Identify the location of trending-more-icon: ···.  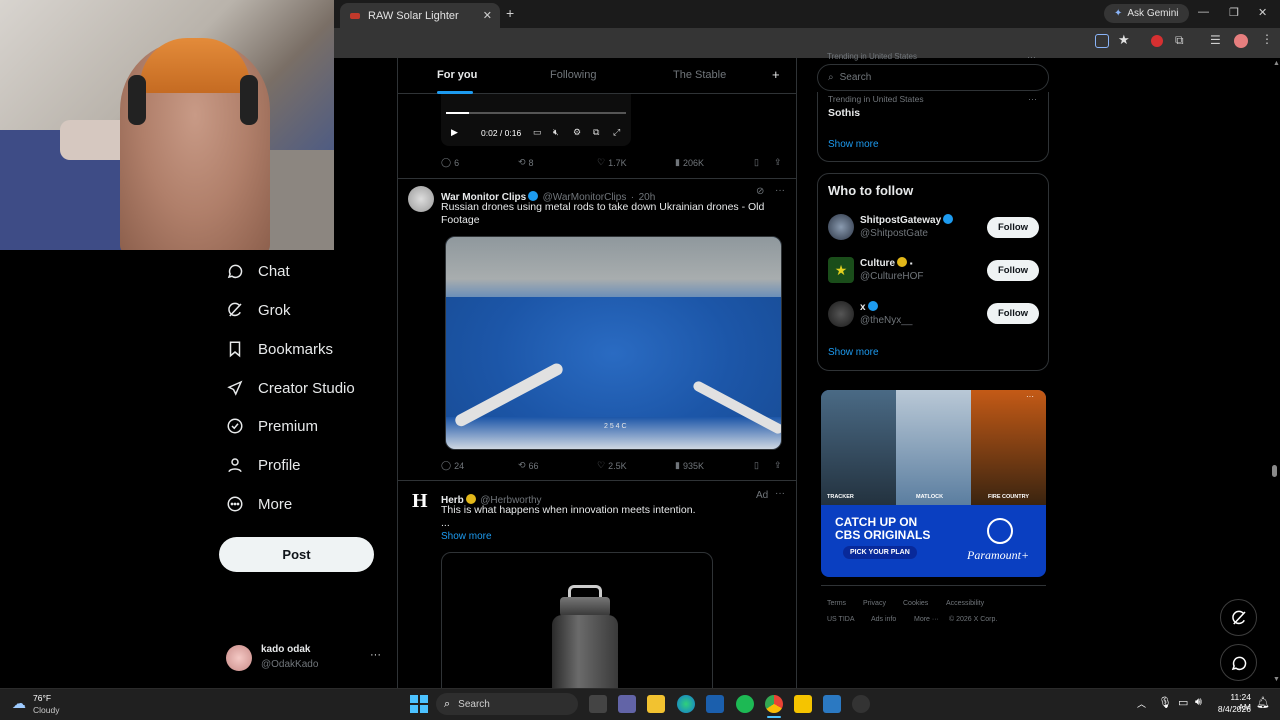
(1032, 99).